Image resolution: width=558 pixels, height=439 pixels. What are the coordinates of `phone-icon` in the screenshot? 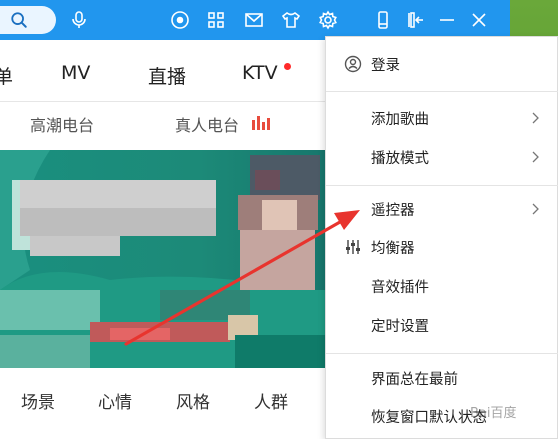 It's located at (383, 20).